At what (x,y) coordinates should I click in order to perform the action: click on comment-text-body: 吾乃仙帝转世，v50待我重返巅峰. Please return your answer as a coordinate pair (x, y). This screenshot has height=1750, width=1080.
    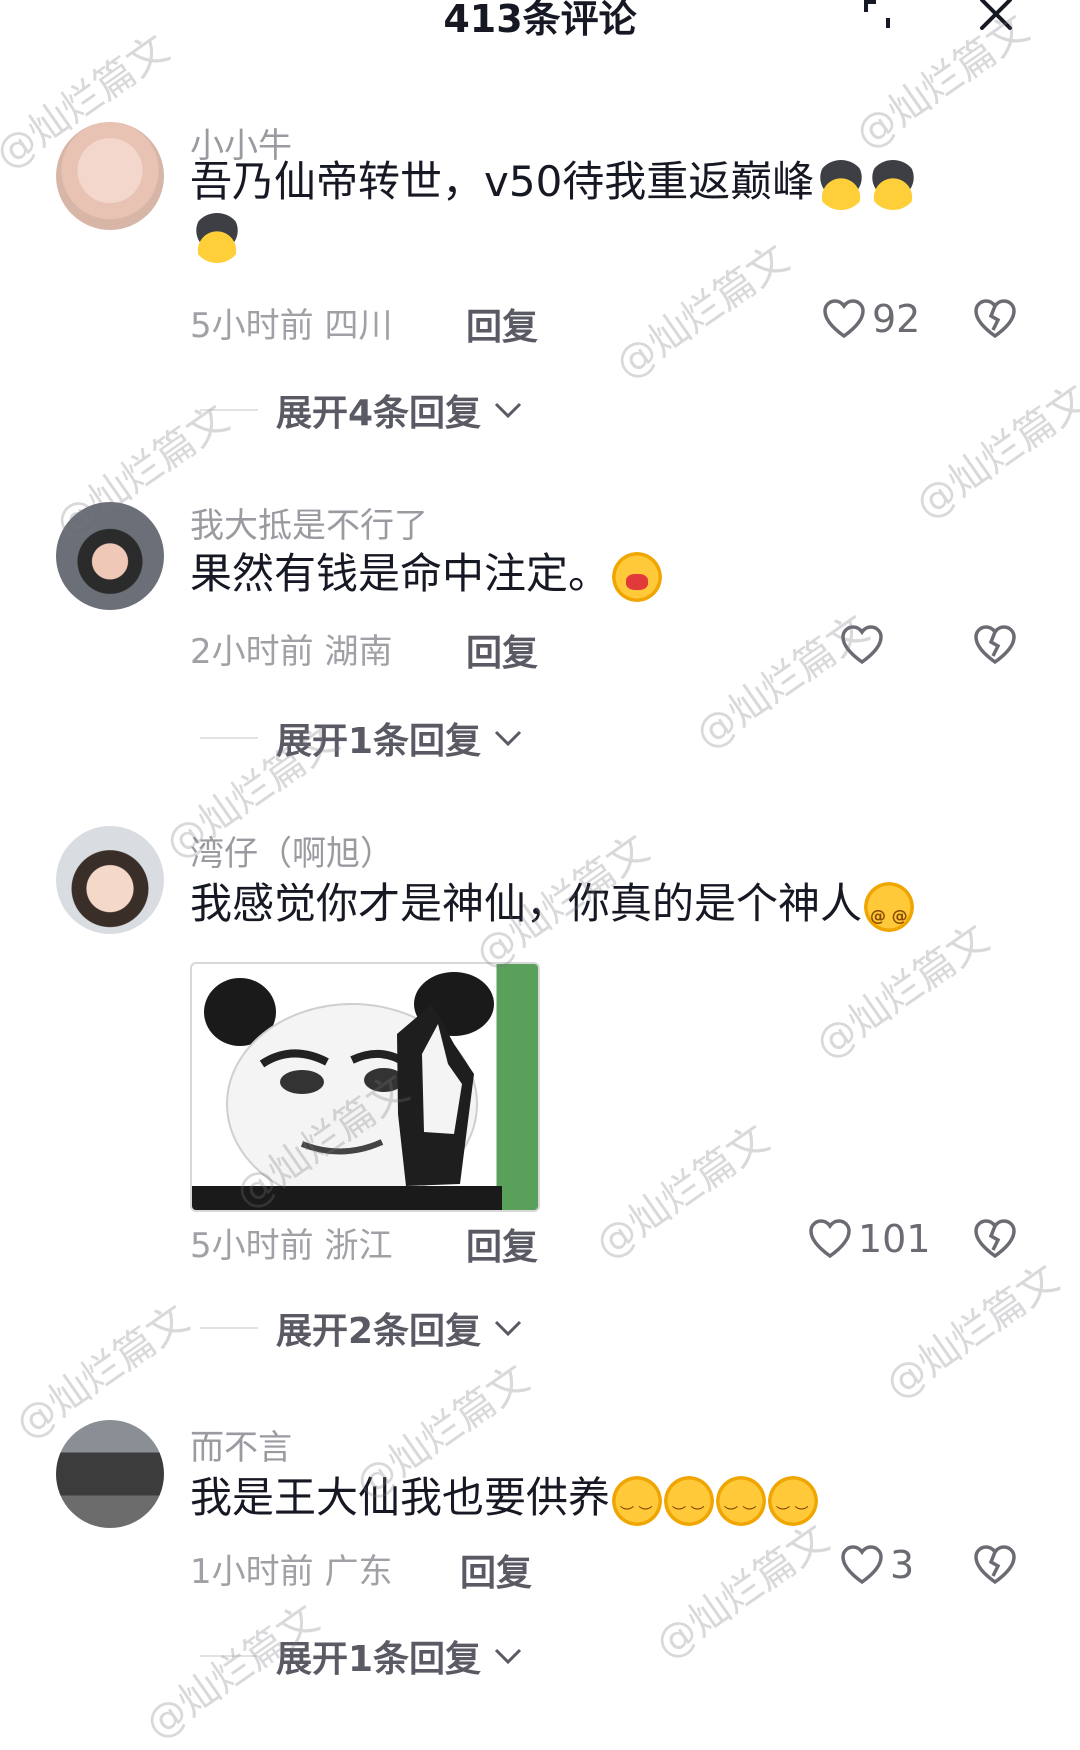
    Looking at the image, I should click on (502, 181).